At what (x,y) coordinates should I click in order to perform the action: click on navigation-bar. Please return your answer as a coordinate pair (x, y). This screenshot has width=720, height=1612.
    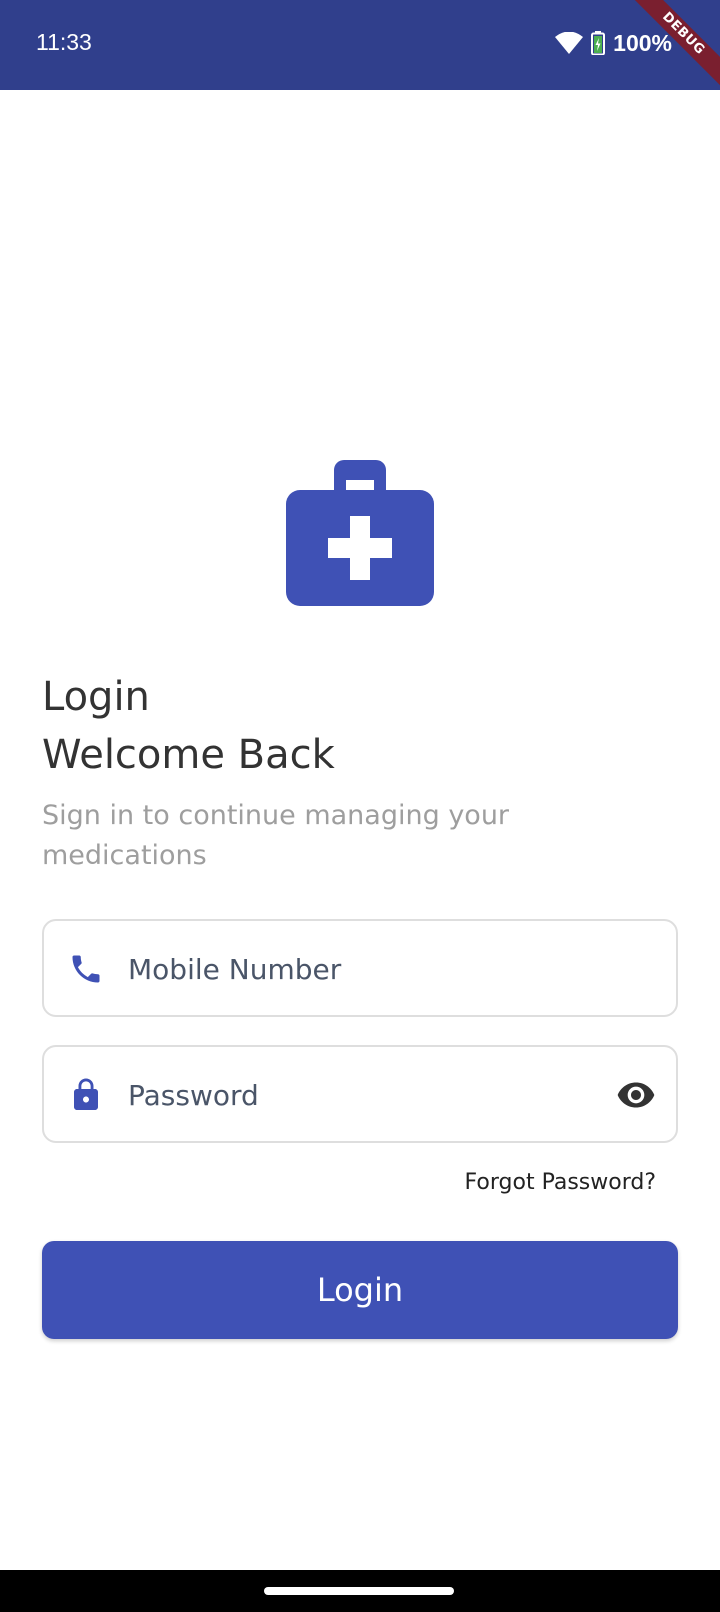
    Looking at the image, I should click on (360, 1591).